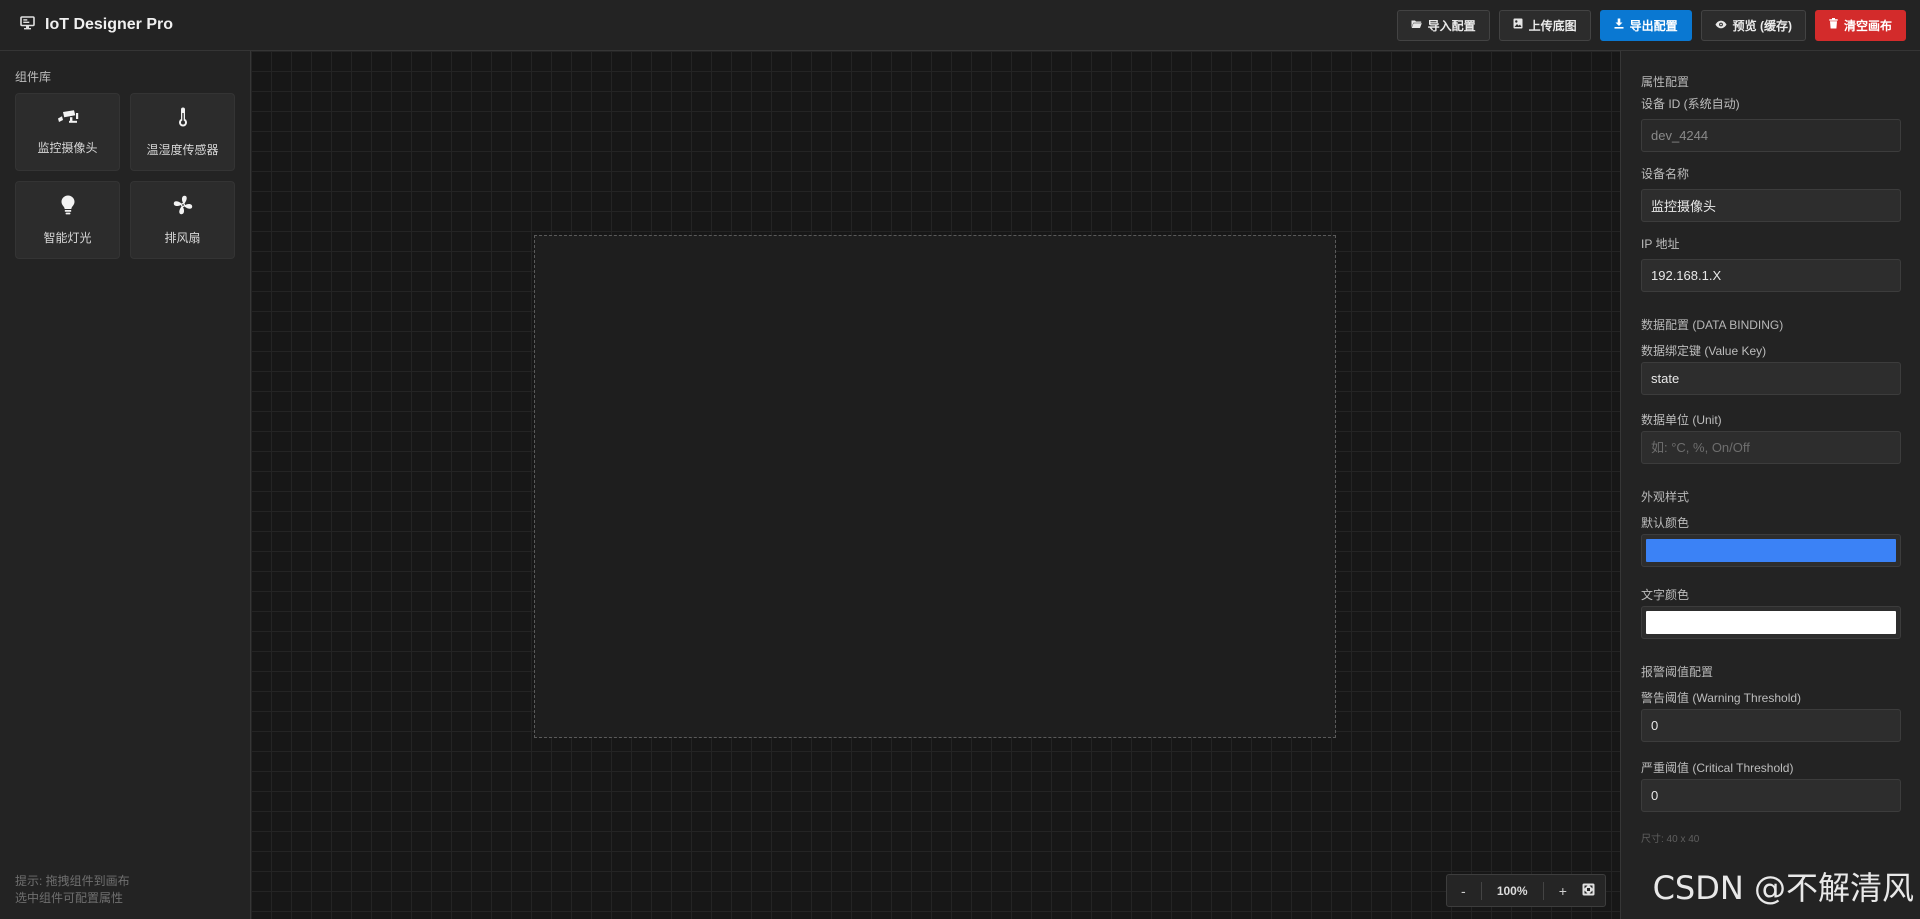 Image resolution: width=1920 pixels, height=919 pixels. I want to click on component-label: 排风扇, so click(182, 237).